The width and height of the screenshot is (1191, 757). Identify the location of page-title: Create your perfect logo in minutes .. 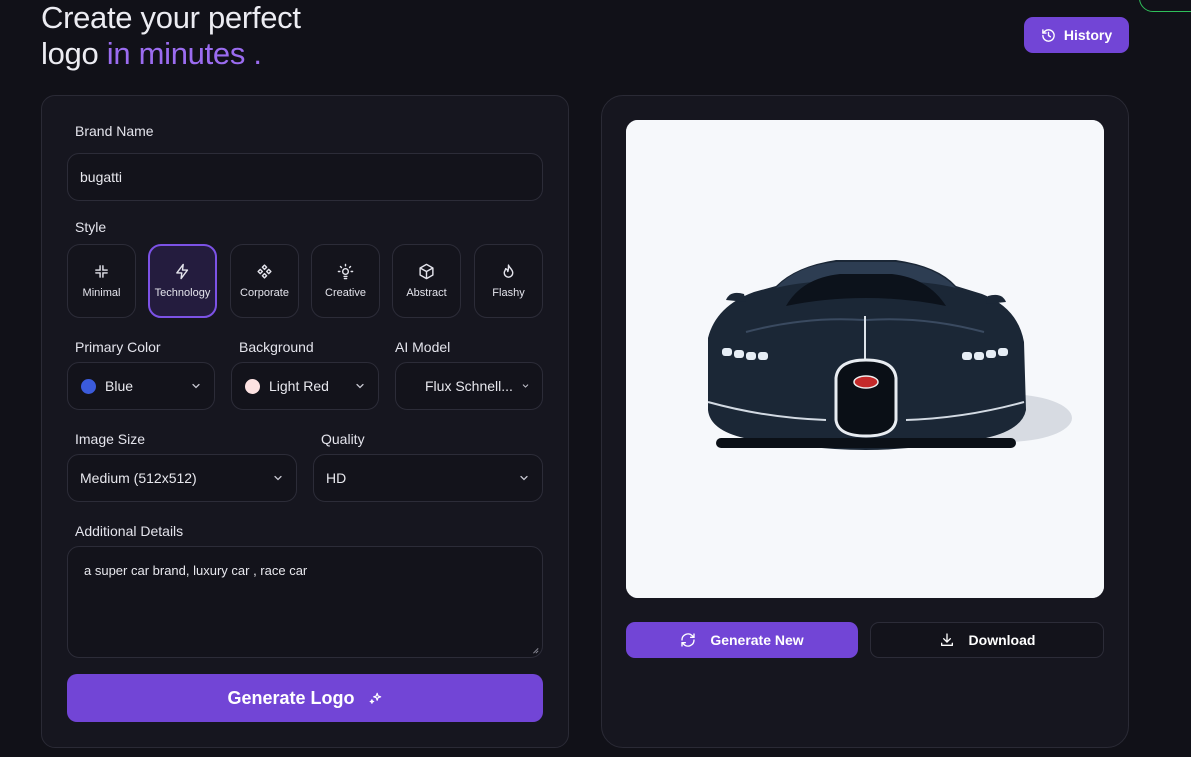
(171, 36).